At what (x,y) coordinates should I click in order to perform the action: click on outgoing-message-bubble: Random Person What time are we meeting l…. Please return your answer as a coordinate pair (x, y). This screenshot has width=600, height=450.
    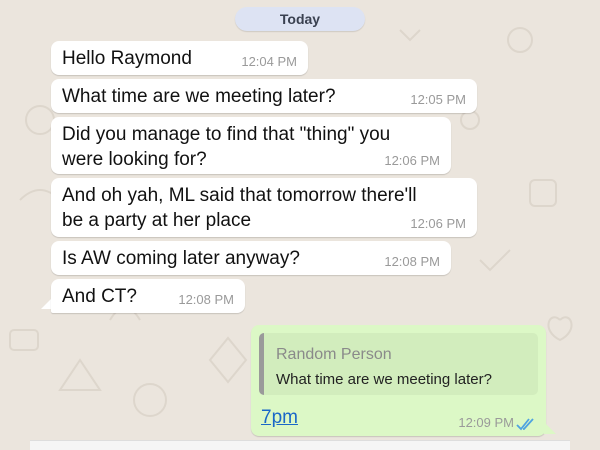
    Looking at the image, I should click on (398, 380).